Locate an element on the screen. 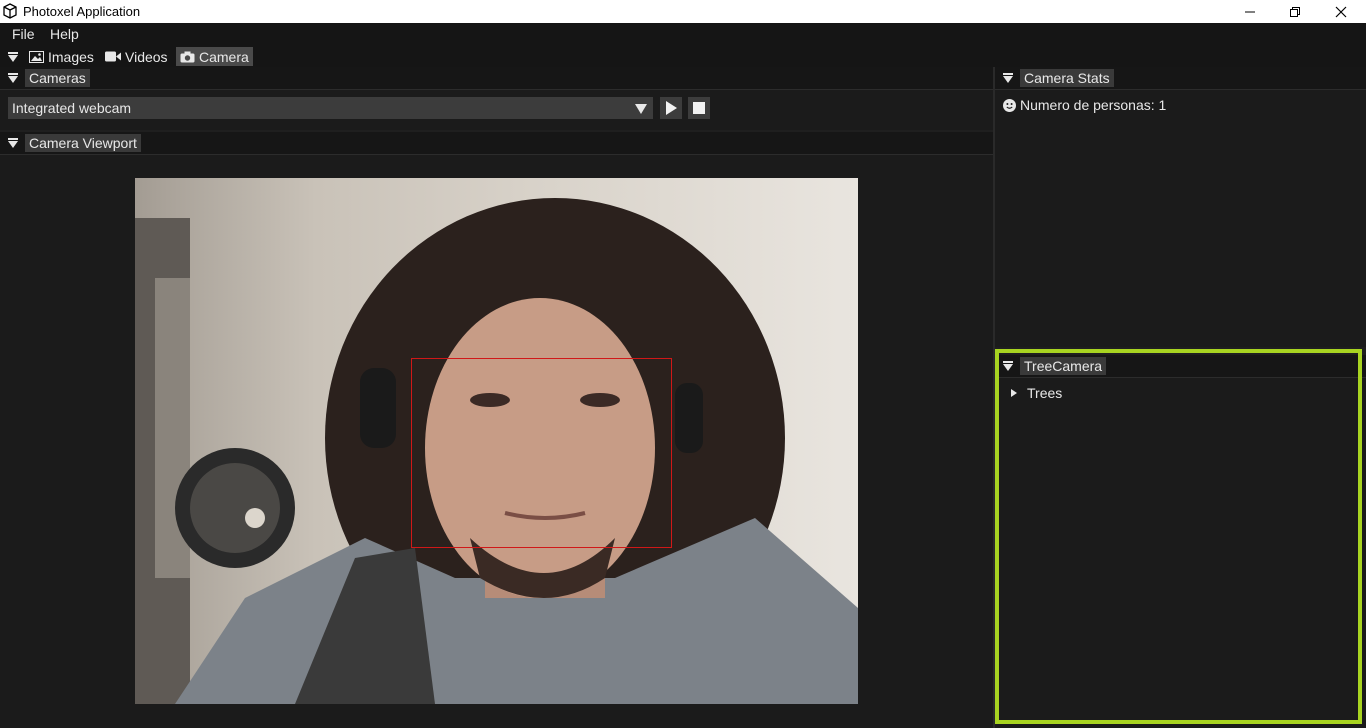  tab-images: Images is located at coordinates (61, 56).